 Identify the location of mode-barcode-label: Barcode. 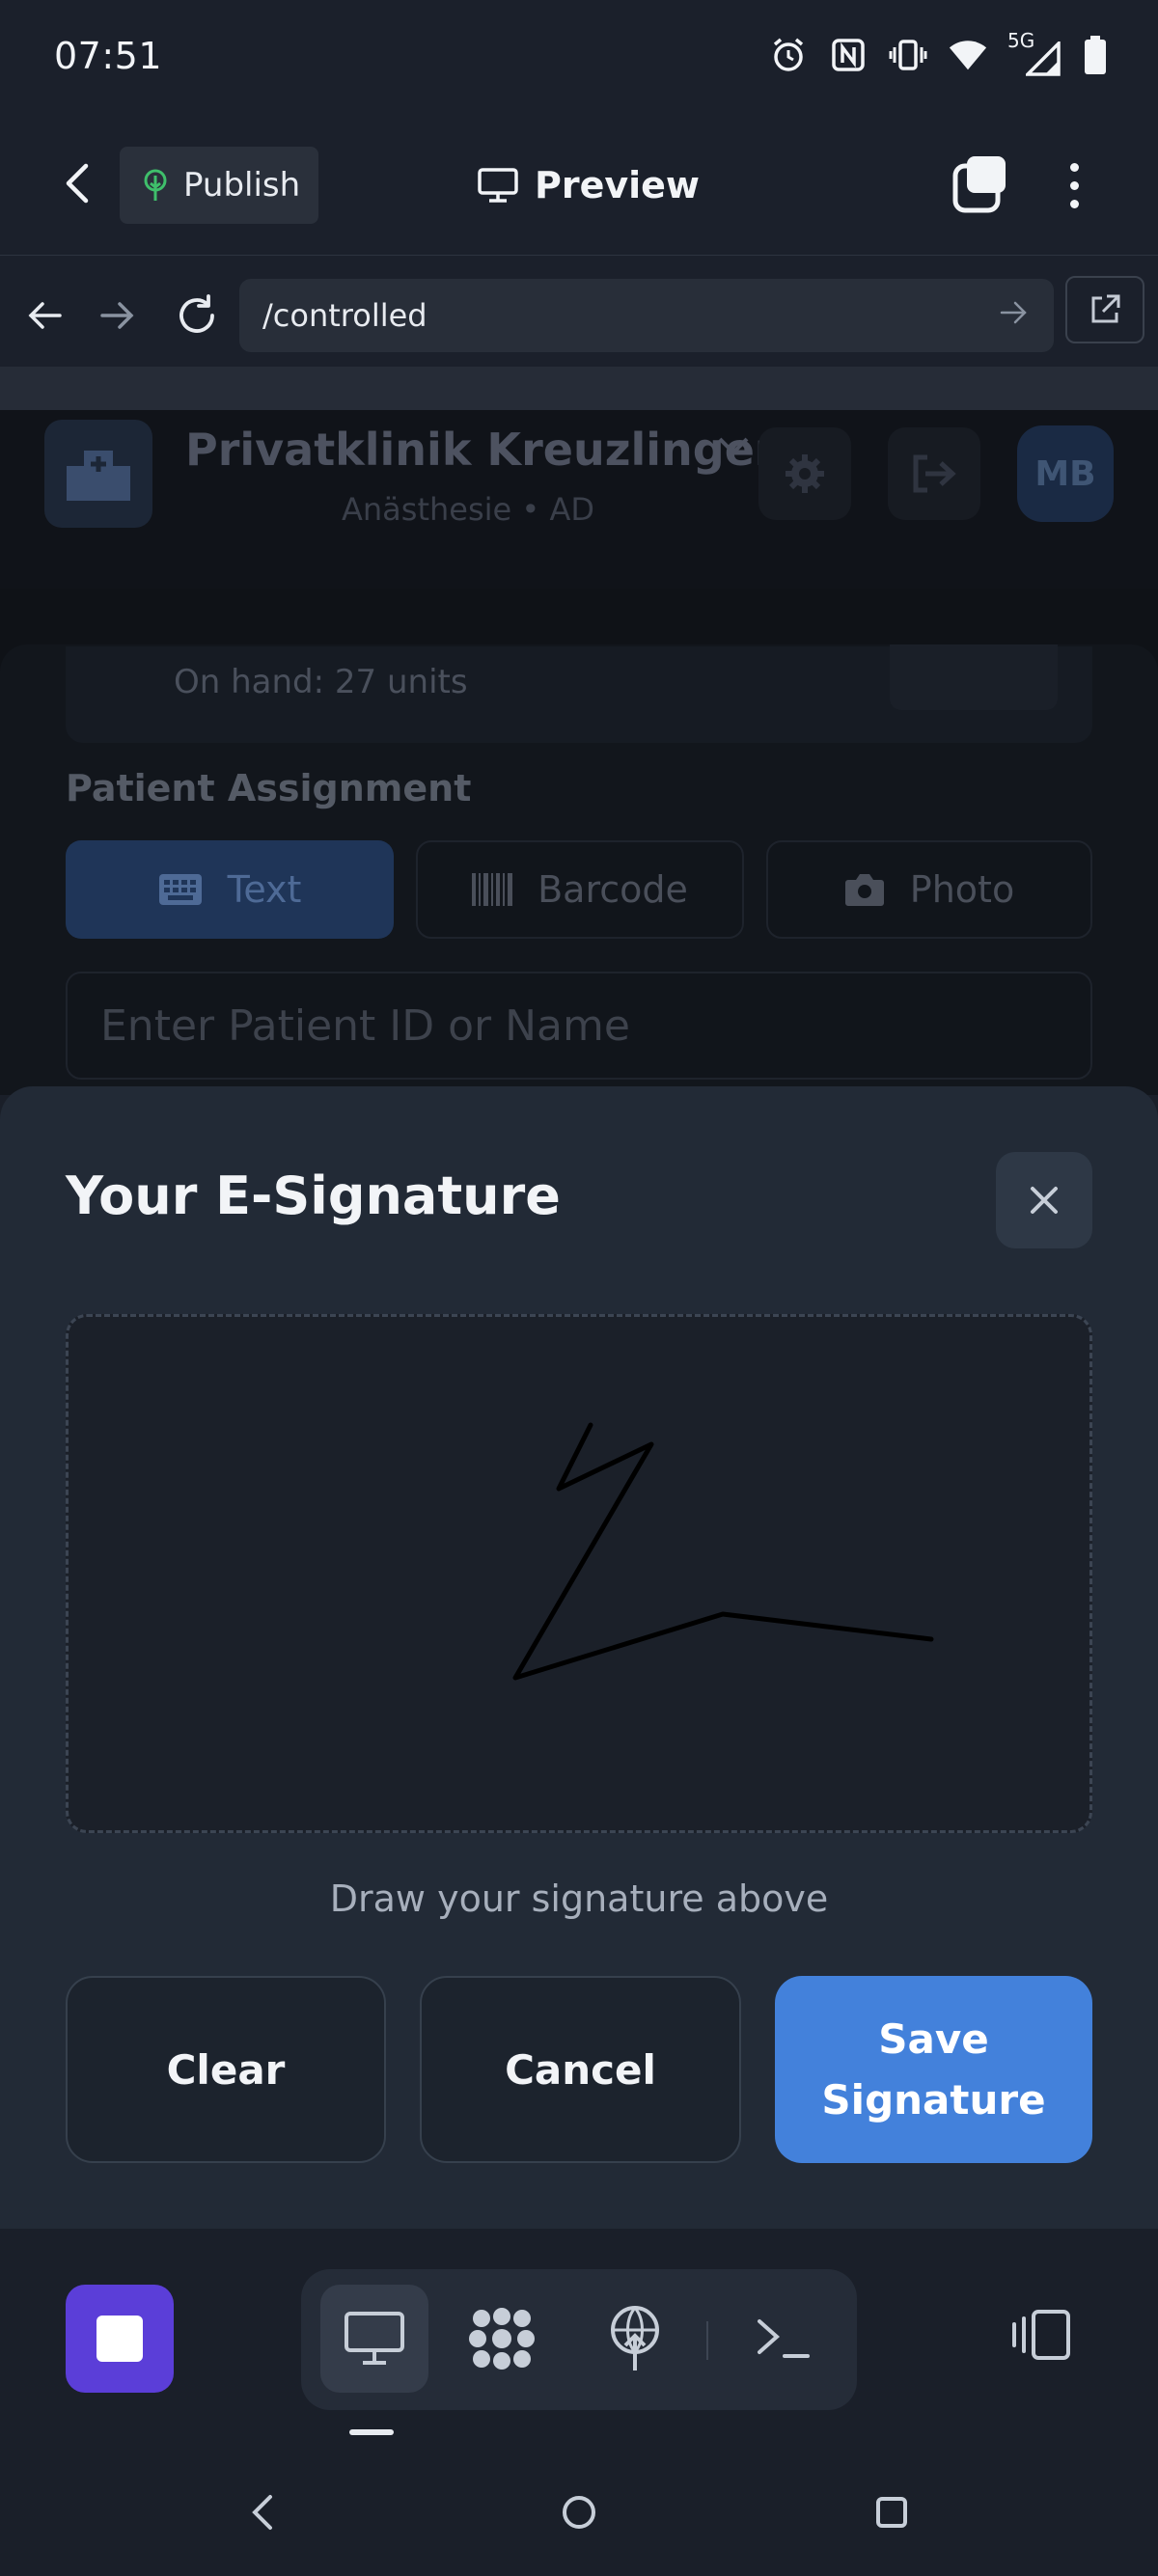
(613, 890).